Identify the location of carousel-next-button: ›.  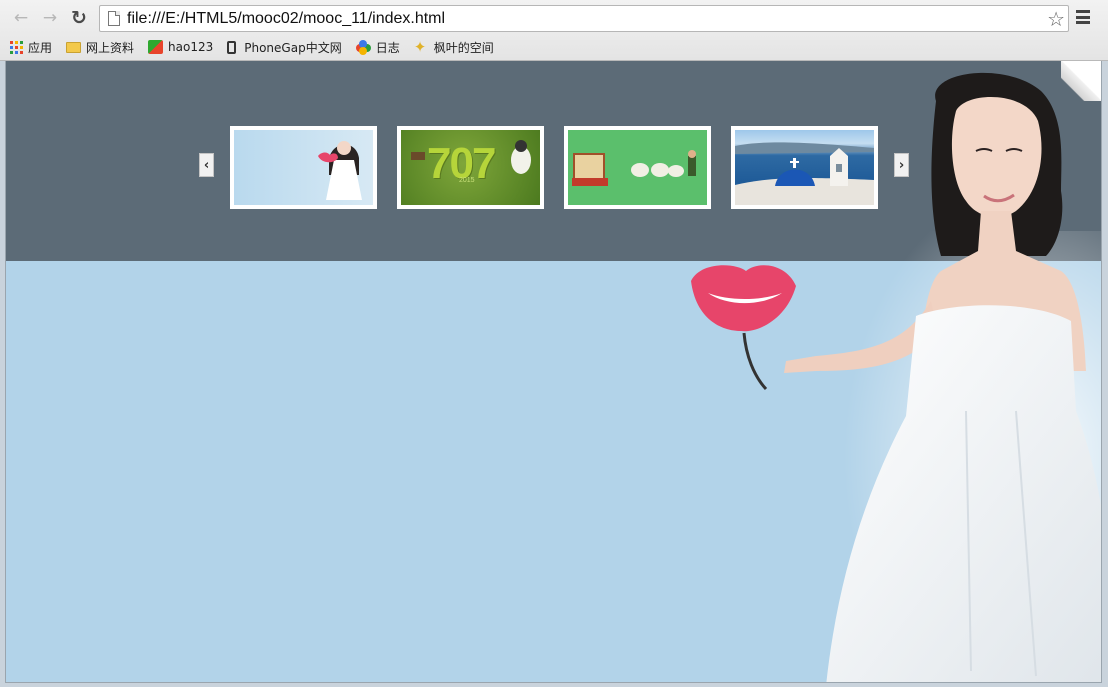
(901, 165).